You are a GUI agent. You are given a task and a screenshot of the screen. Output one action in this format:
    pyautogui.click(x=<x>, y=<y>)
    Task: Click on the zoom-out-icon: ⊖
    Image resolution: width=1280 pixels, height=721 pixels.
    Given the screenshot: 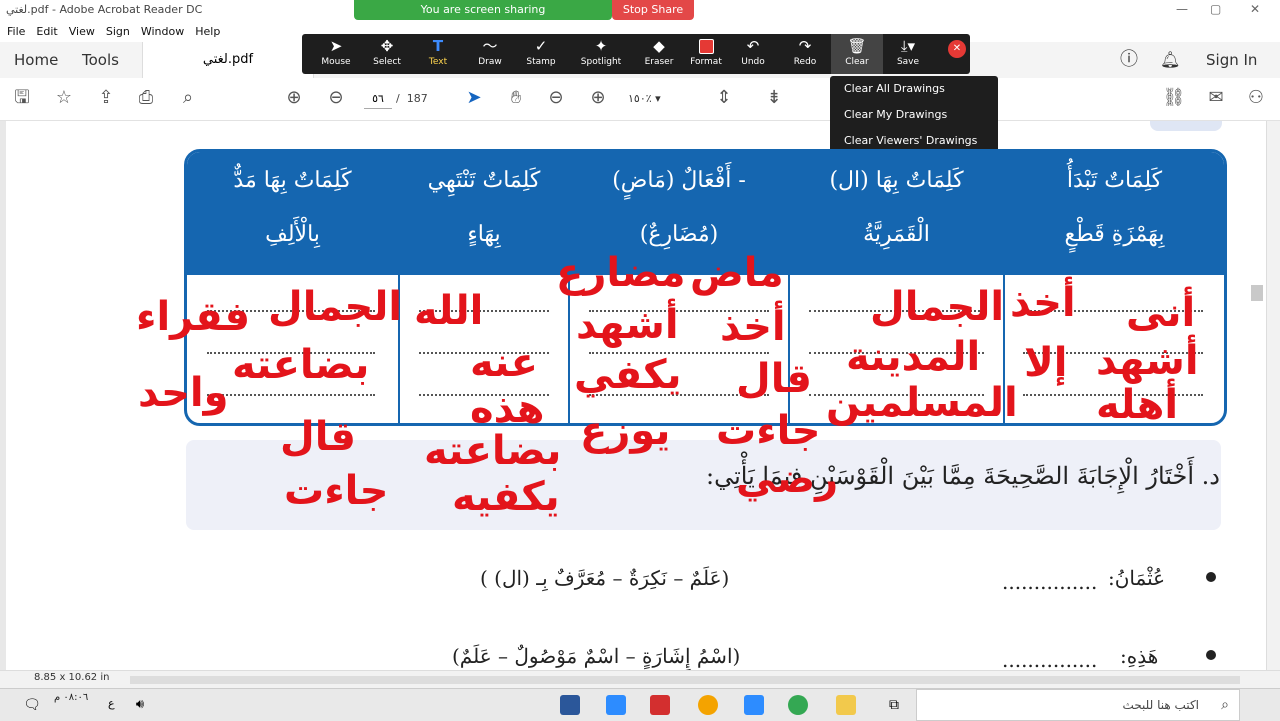 What is the action you would take?
    pyautogui.click(x=556, y=98)
    